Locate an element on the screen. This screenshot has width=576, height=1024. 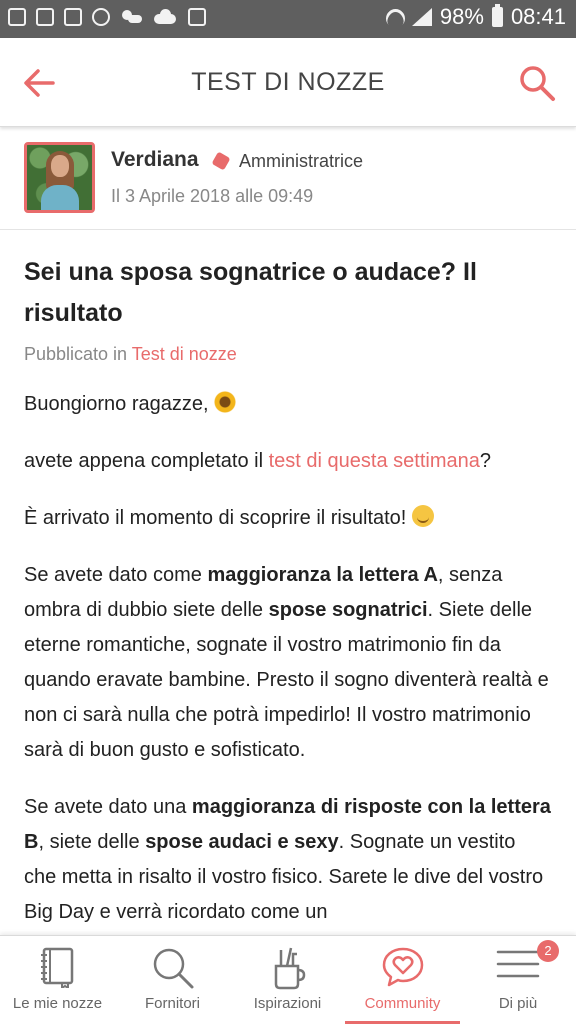
weather-icon is located at coordinates (132, 17).